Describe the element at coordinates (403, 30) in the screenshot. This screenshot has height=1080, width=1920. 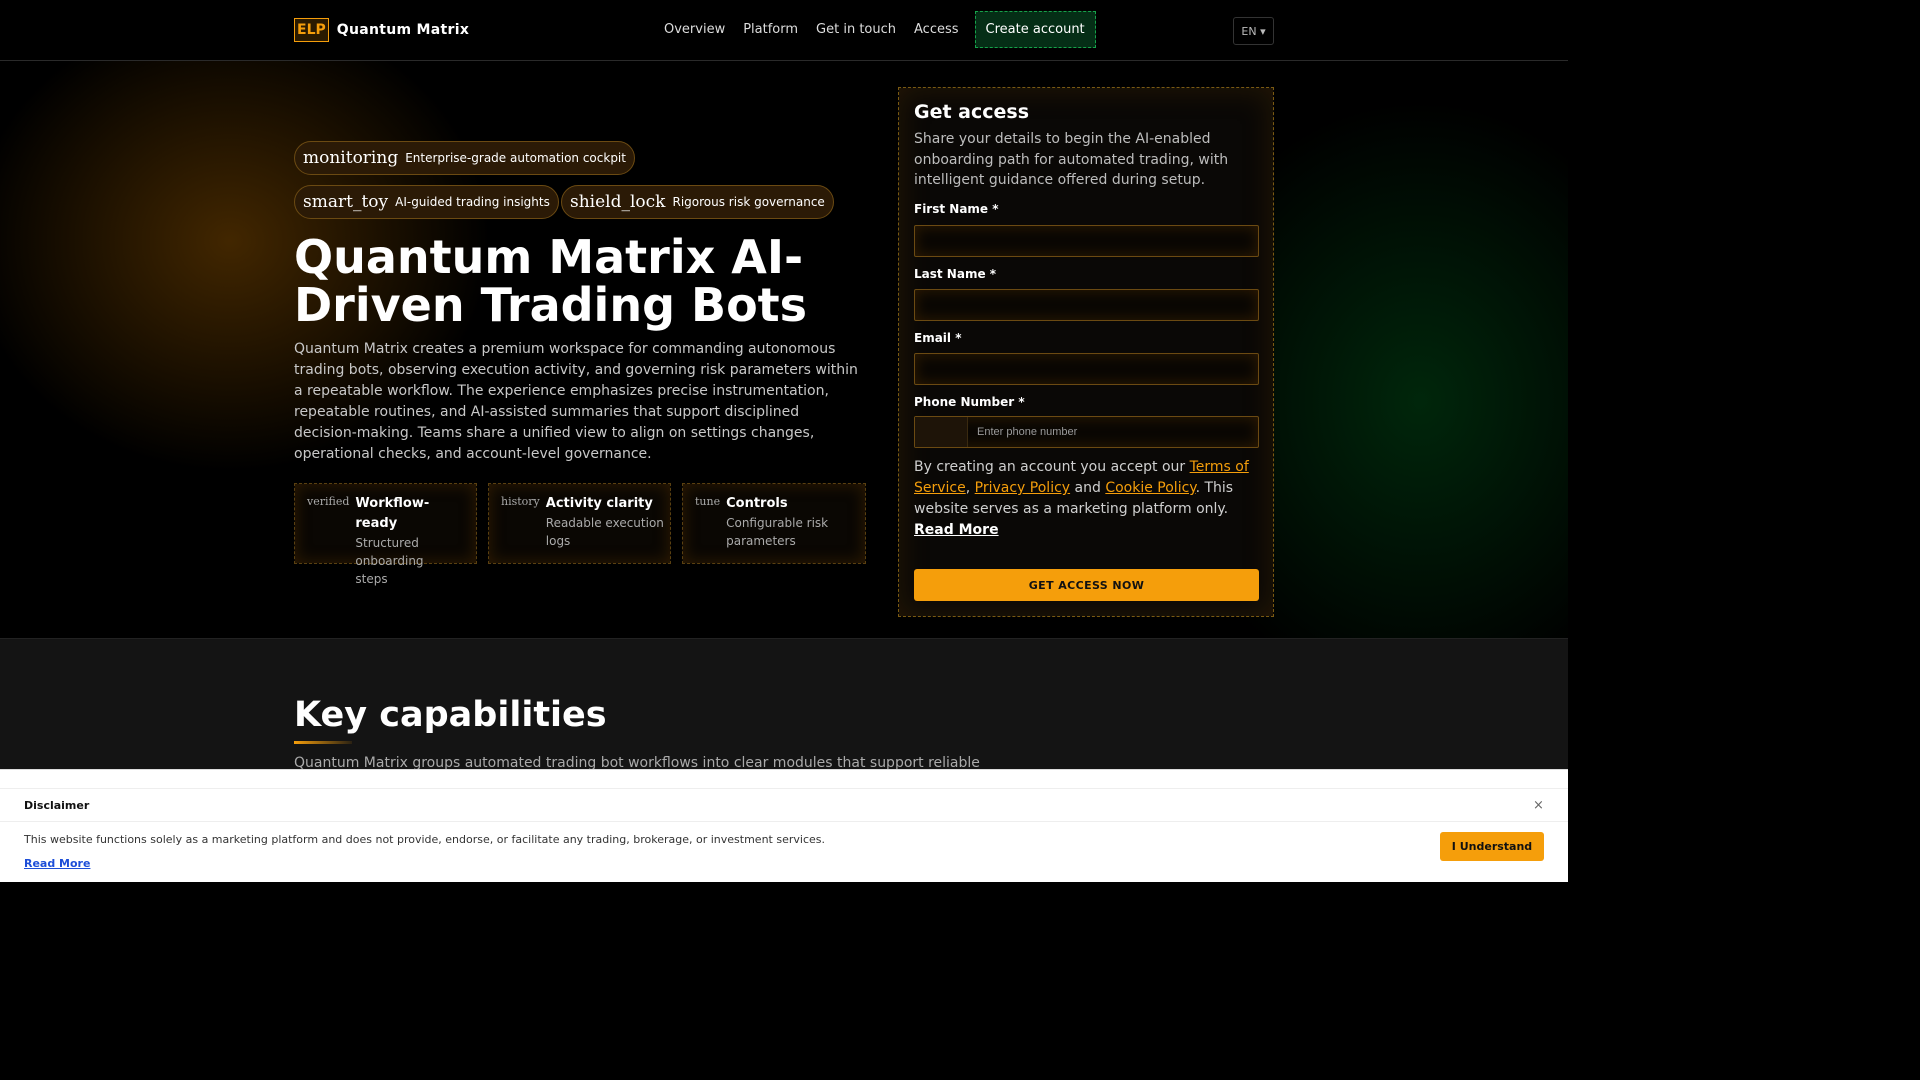
I see `brand-name: Quantum Matrix` at that location.